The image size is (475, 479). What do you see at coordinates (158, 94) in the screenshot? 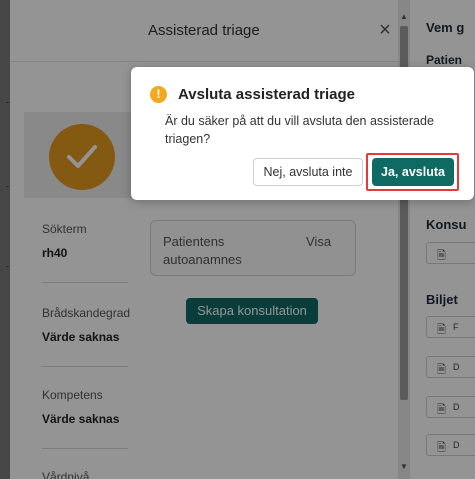
I see `warning-icon: !` at bounding box center [158, 94].